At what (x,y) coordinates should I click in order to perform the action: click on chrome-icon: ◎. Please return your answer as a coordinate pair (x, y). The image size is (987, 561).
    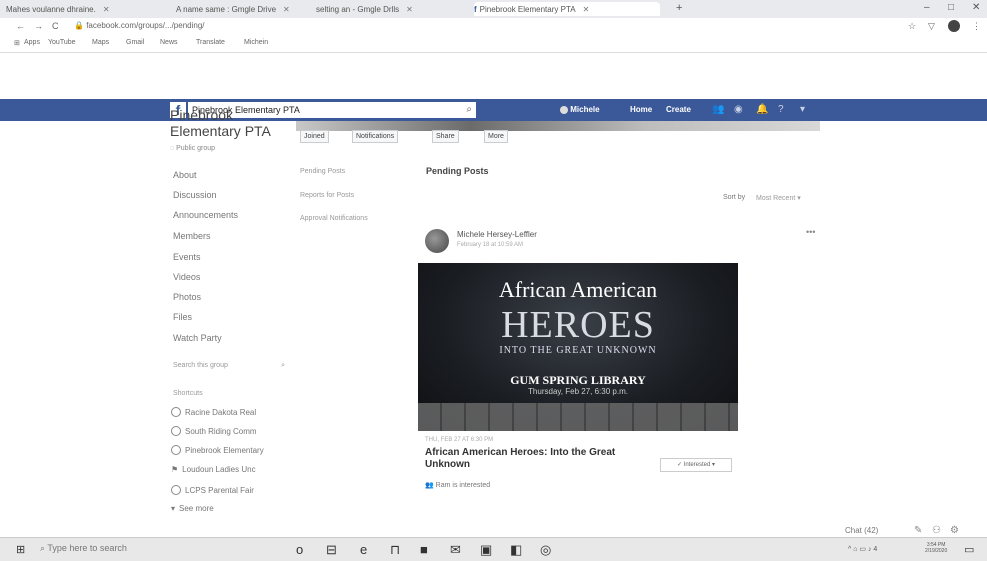
    Looking at the image, I should click on (545, 550).